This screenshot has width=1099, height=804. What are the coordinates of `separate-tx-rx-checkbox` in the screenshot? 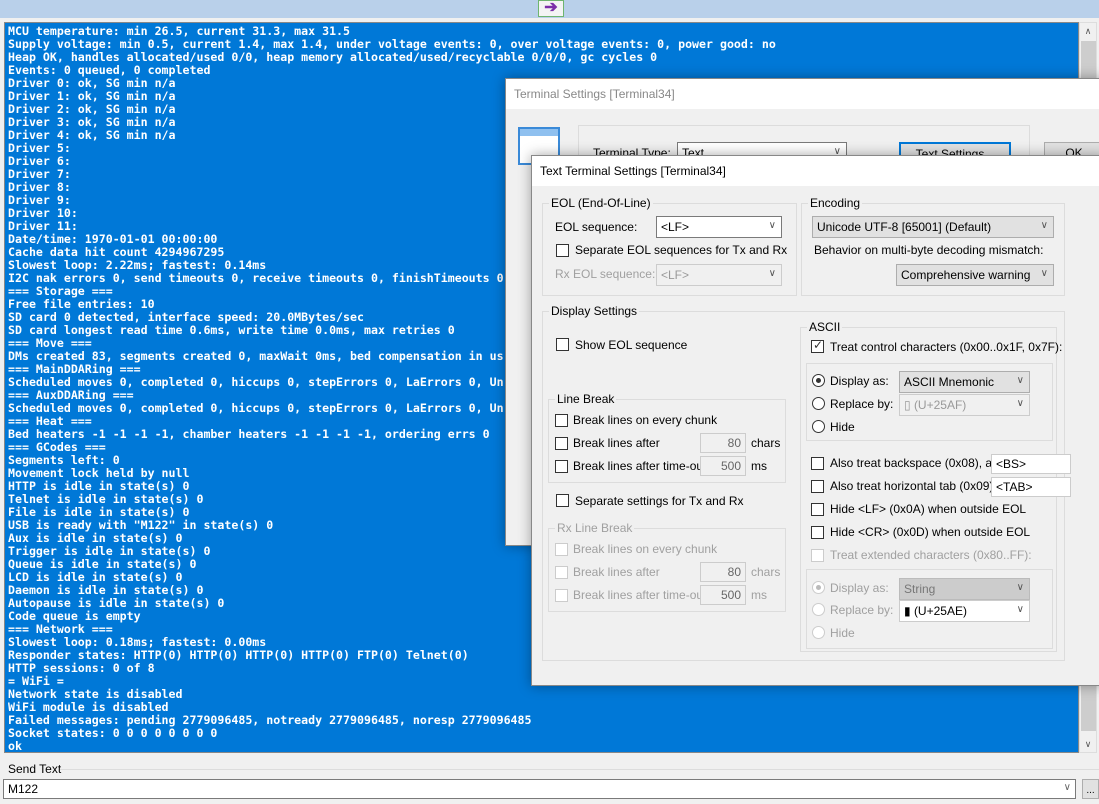 It's located at (562, 500).